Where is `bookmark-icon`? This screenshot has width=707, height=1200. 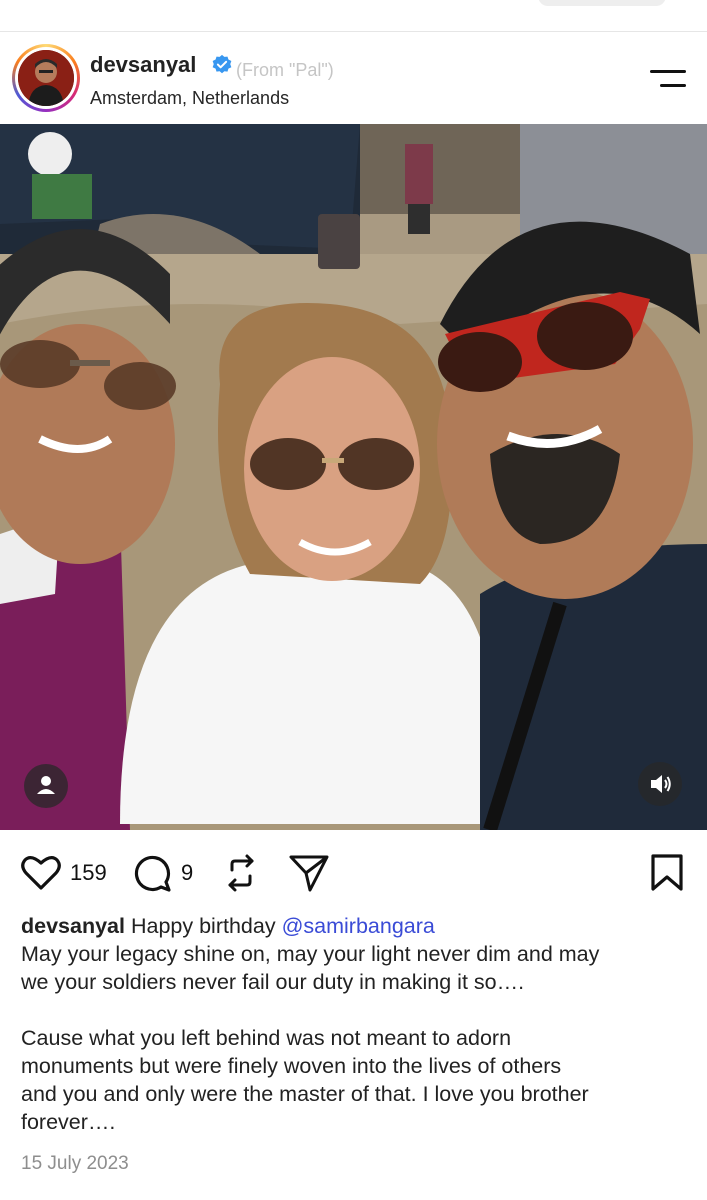
bookmark-icon is located at coordinates (667, 873).